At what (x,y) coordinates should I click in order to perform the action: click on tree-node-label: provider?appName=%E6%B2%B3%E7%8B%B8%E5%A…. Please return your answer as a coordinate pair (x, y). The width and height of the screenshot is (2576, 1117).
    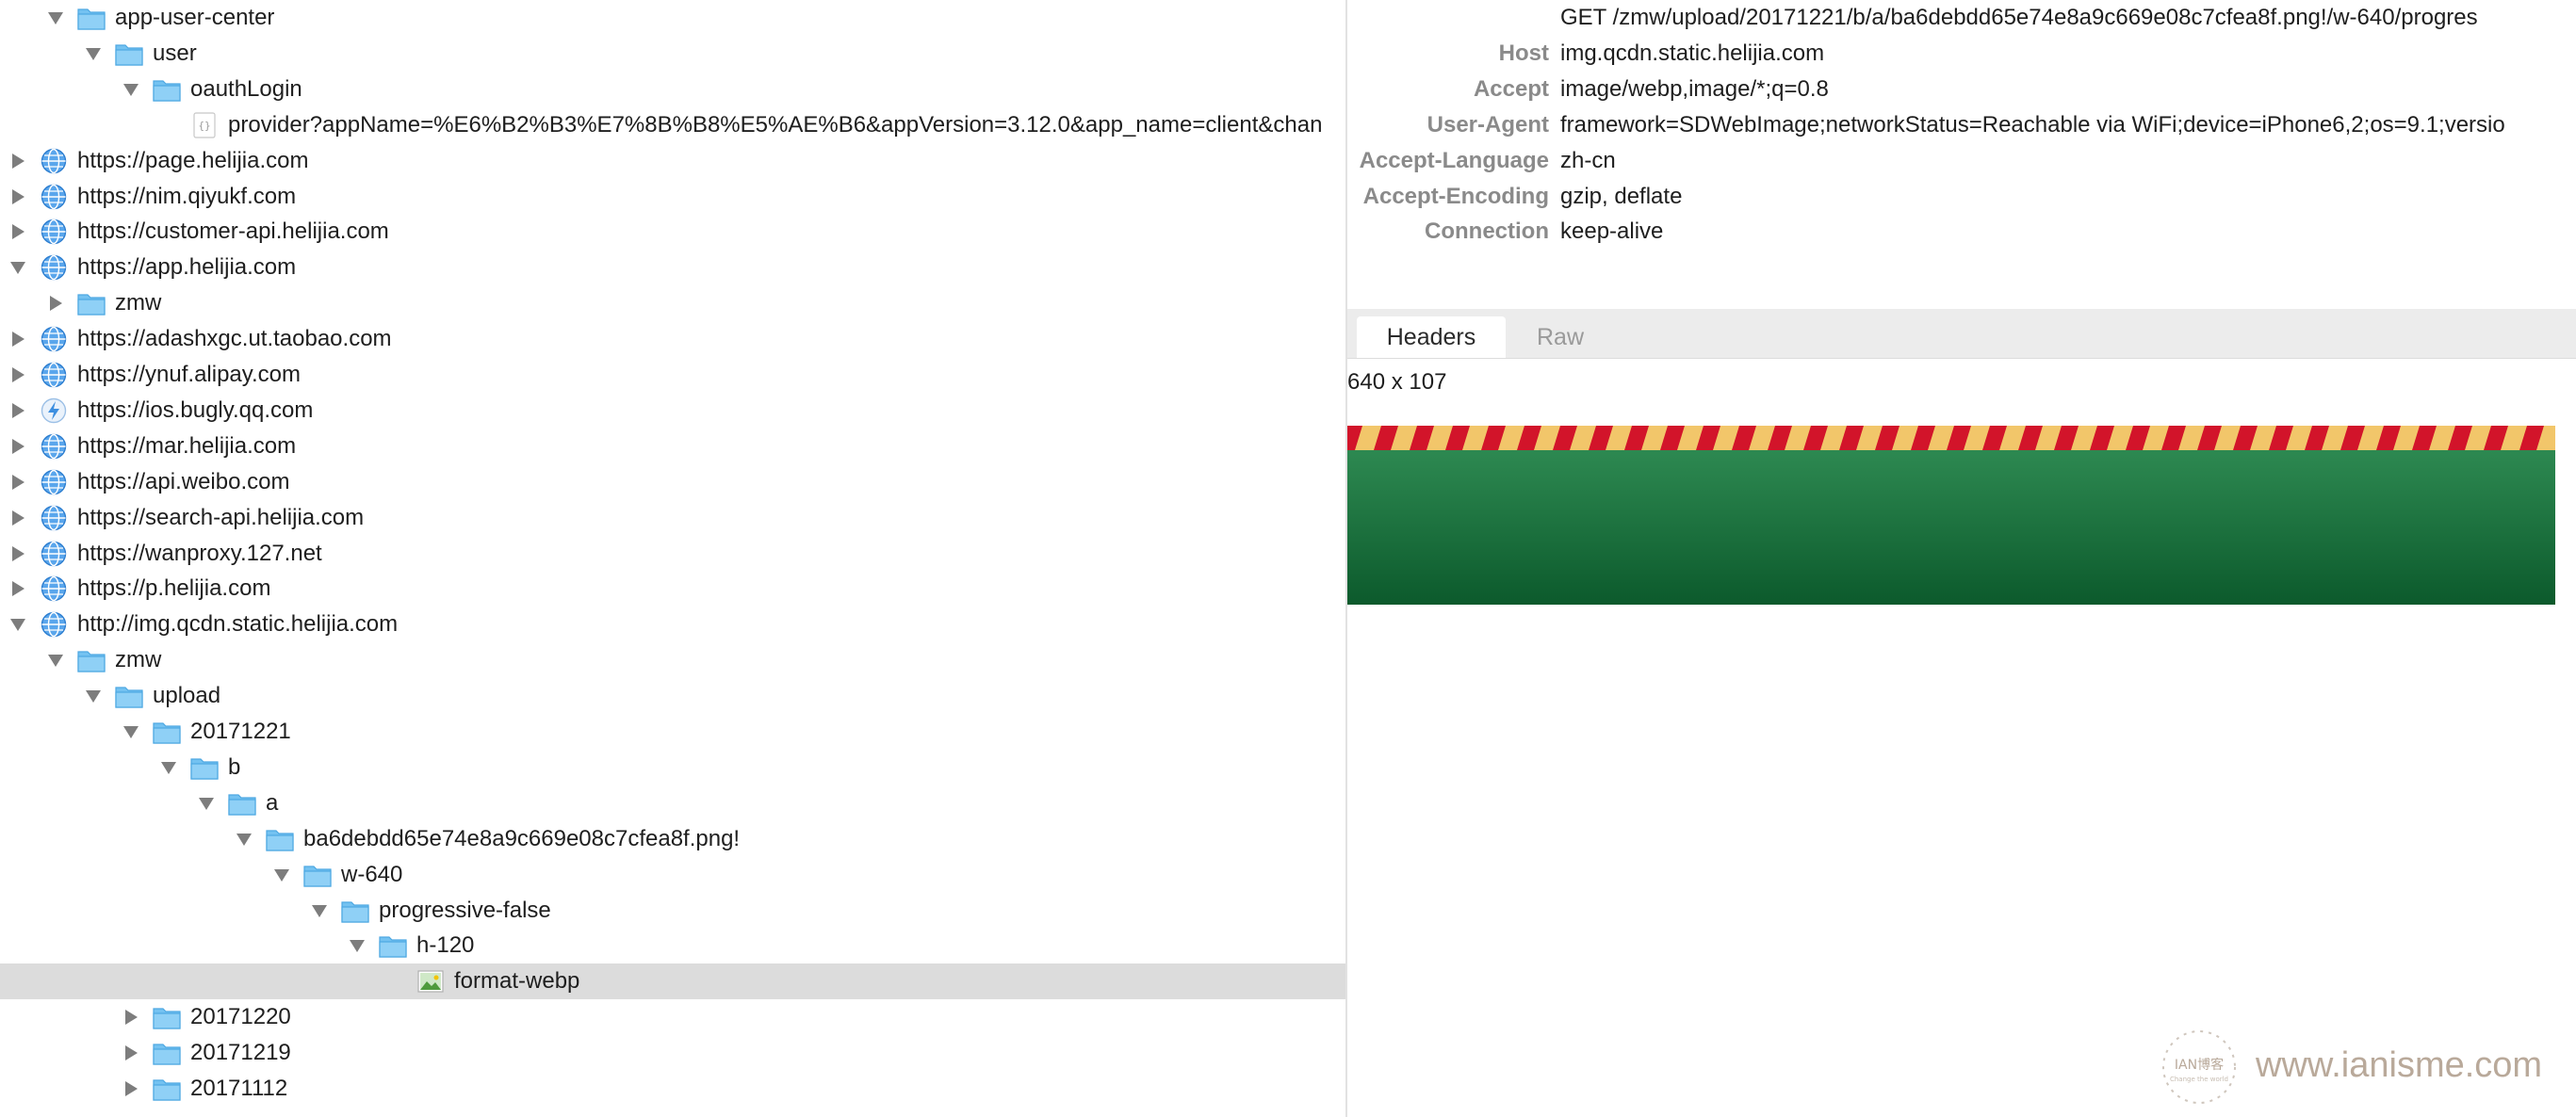
    Looking at the image, I should click on (775, 125).